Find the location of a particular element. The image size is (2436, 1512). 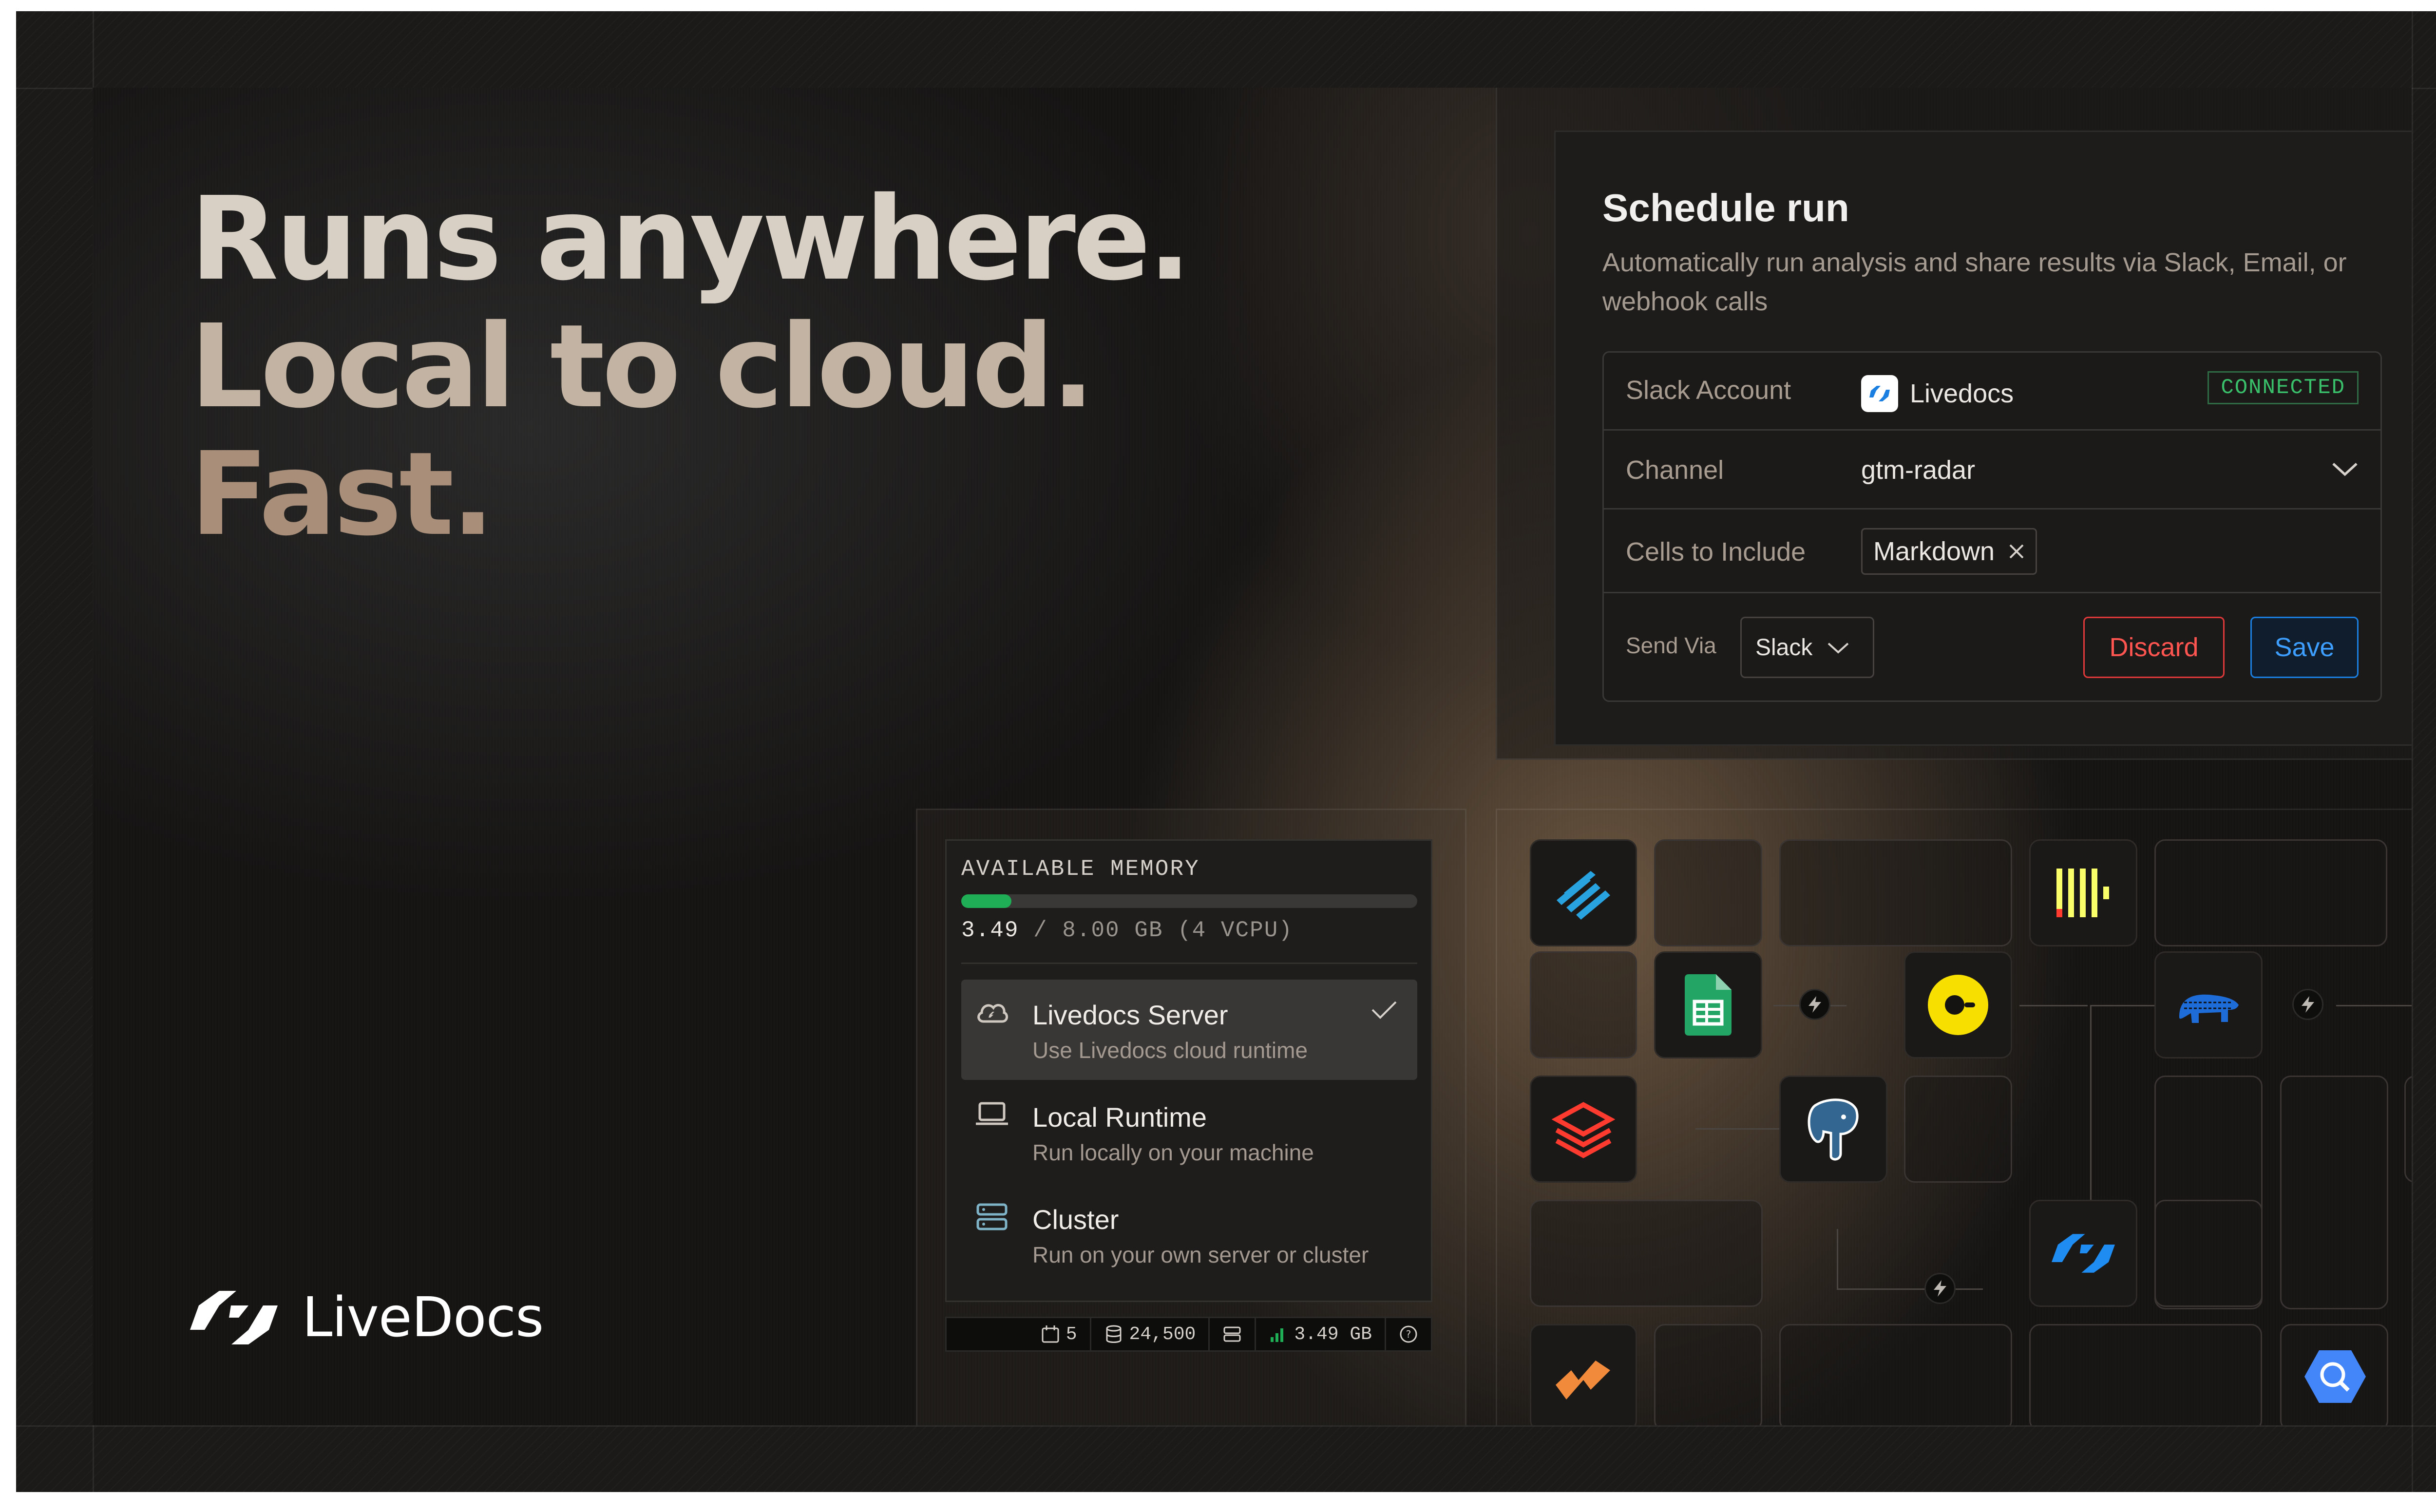

status-bar: 5 24,500 3.49 GB ? is located at coordinates (1188, 1334).